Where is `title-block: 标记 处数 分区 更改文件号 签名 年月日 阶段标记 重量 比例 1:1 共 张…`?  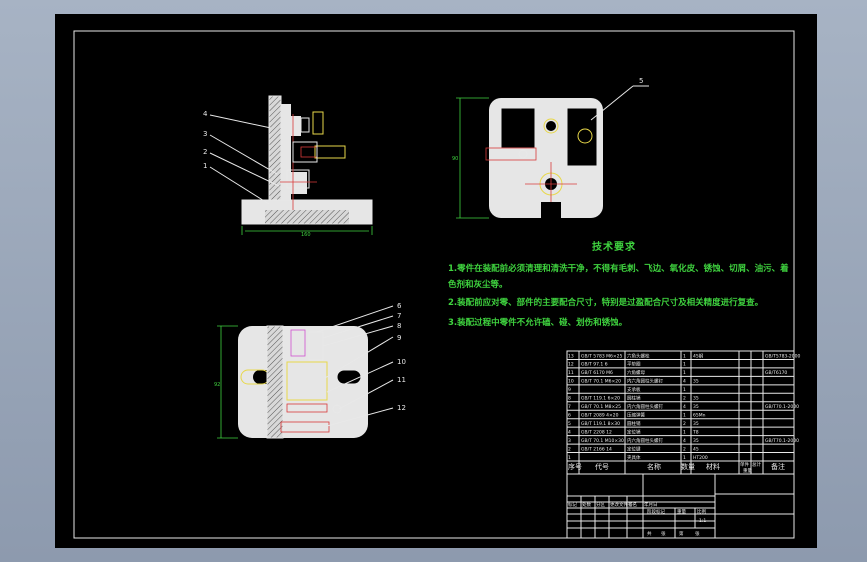 title-block: 标记 处数 分区 更改文件号 签名 年月日 阶段标记 重量 比例 1:1 共 张… is located at coordinates (680, 506).